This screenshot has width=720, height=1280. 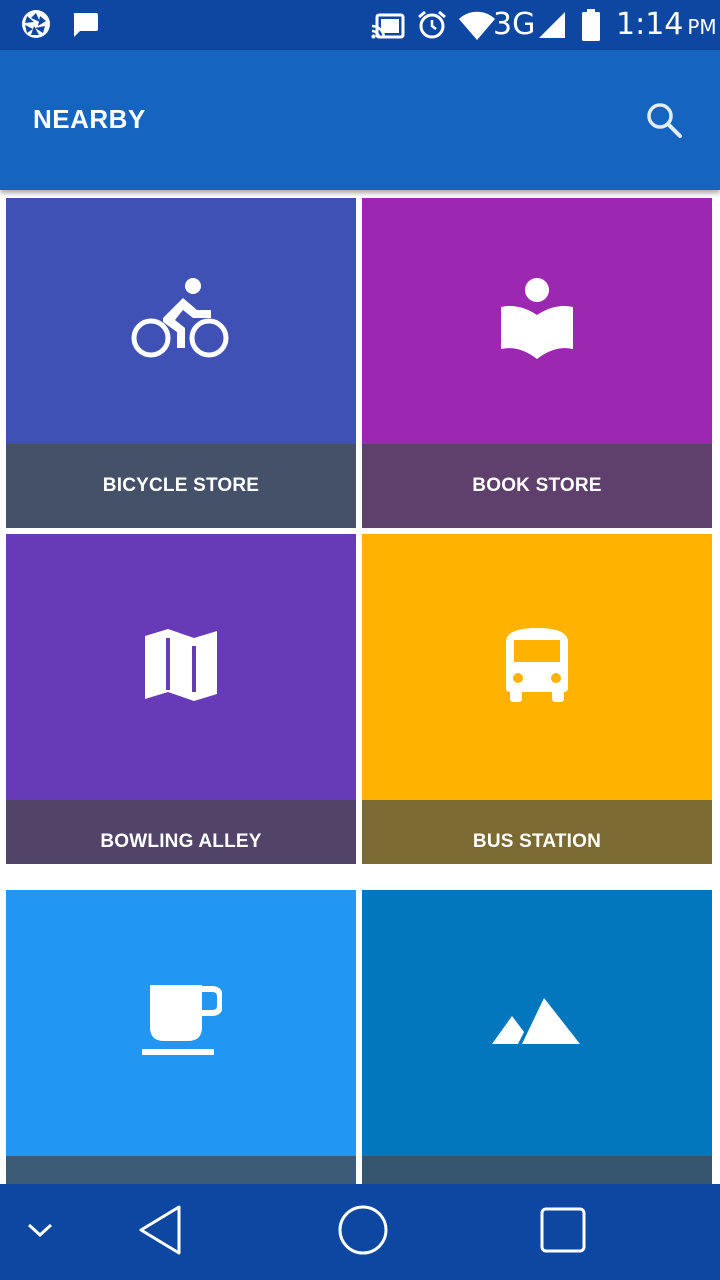 I want to click on home-icon, so click(x=363, y=1232).